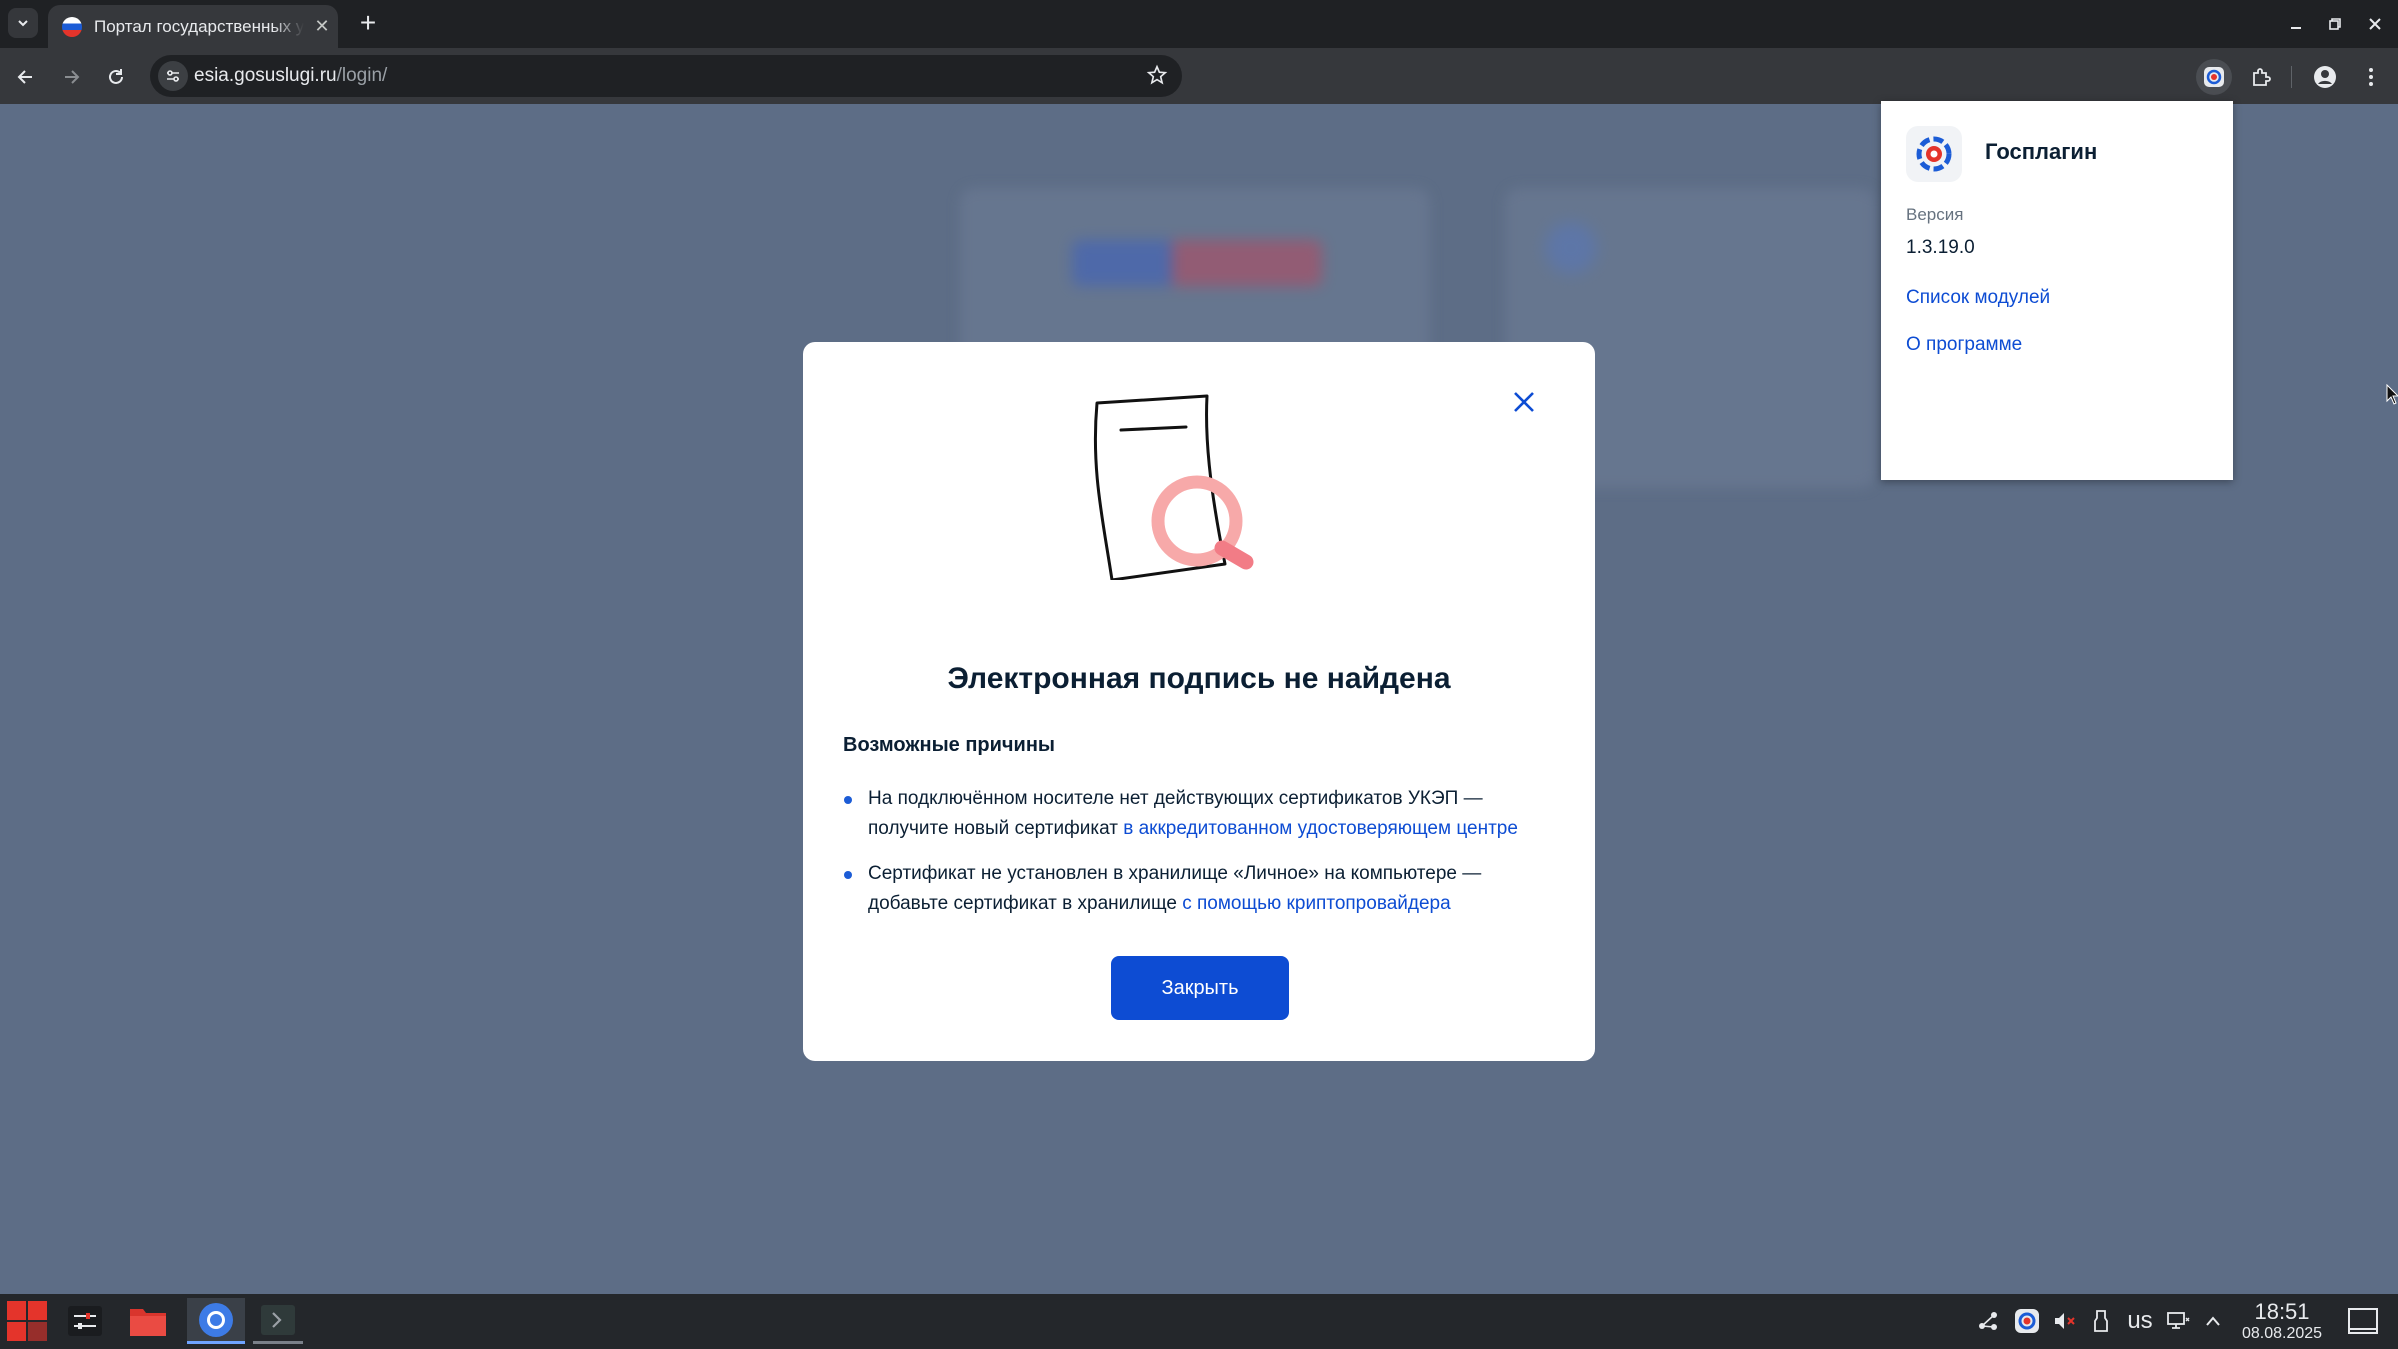 This screenshot has width=2398, height=1349. Describe the element at coordinates (2101, 1321) in the screenshot. I see `usb-device-icon` at that location.